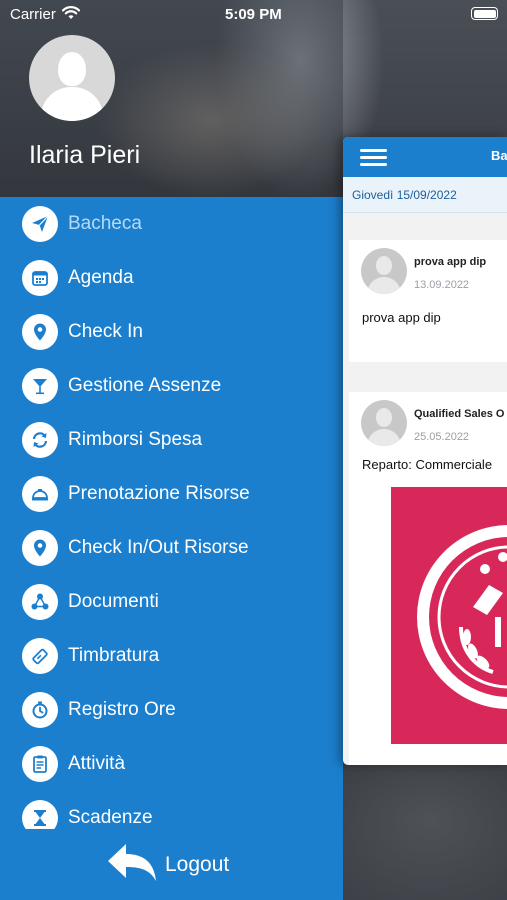  Describe the element at coordinates (425, 157) in the screenshot. I see `app-bar: Ba` at that location.